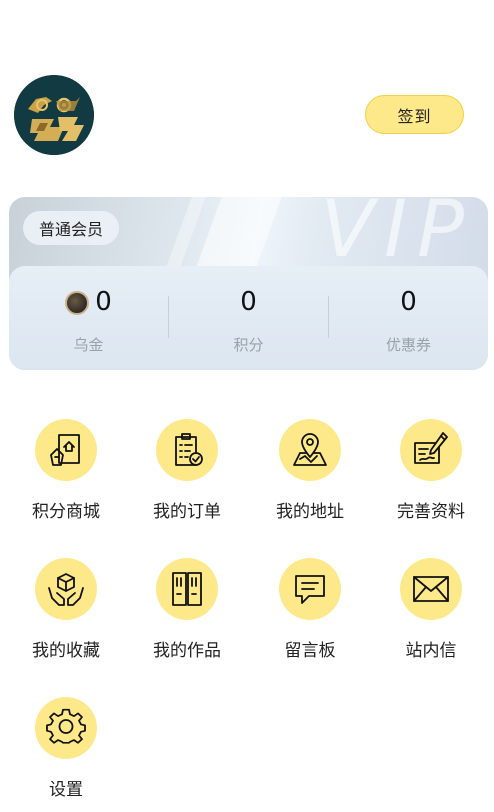  I want to click on coupons-label: 优惠券, so click(408, 345).